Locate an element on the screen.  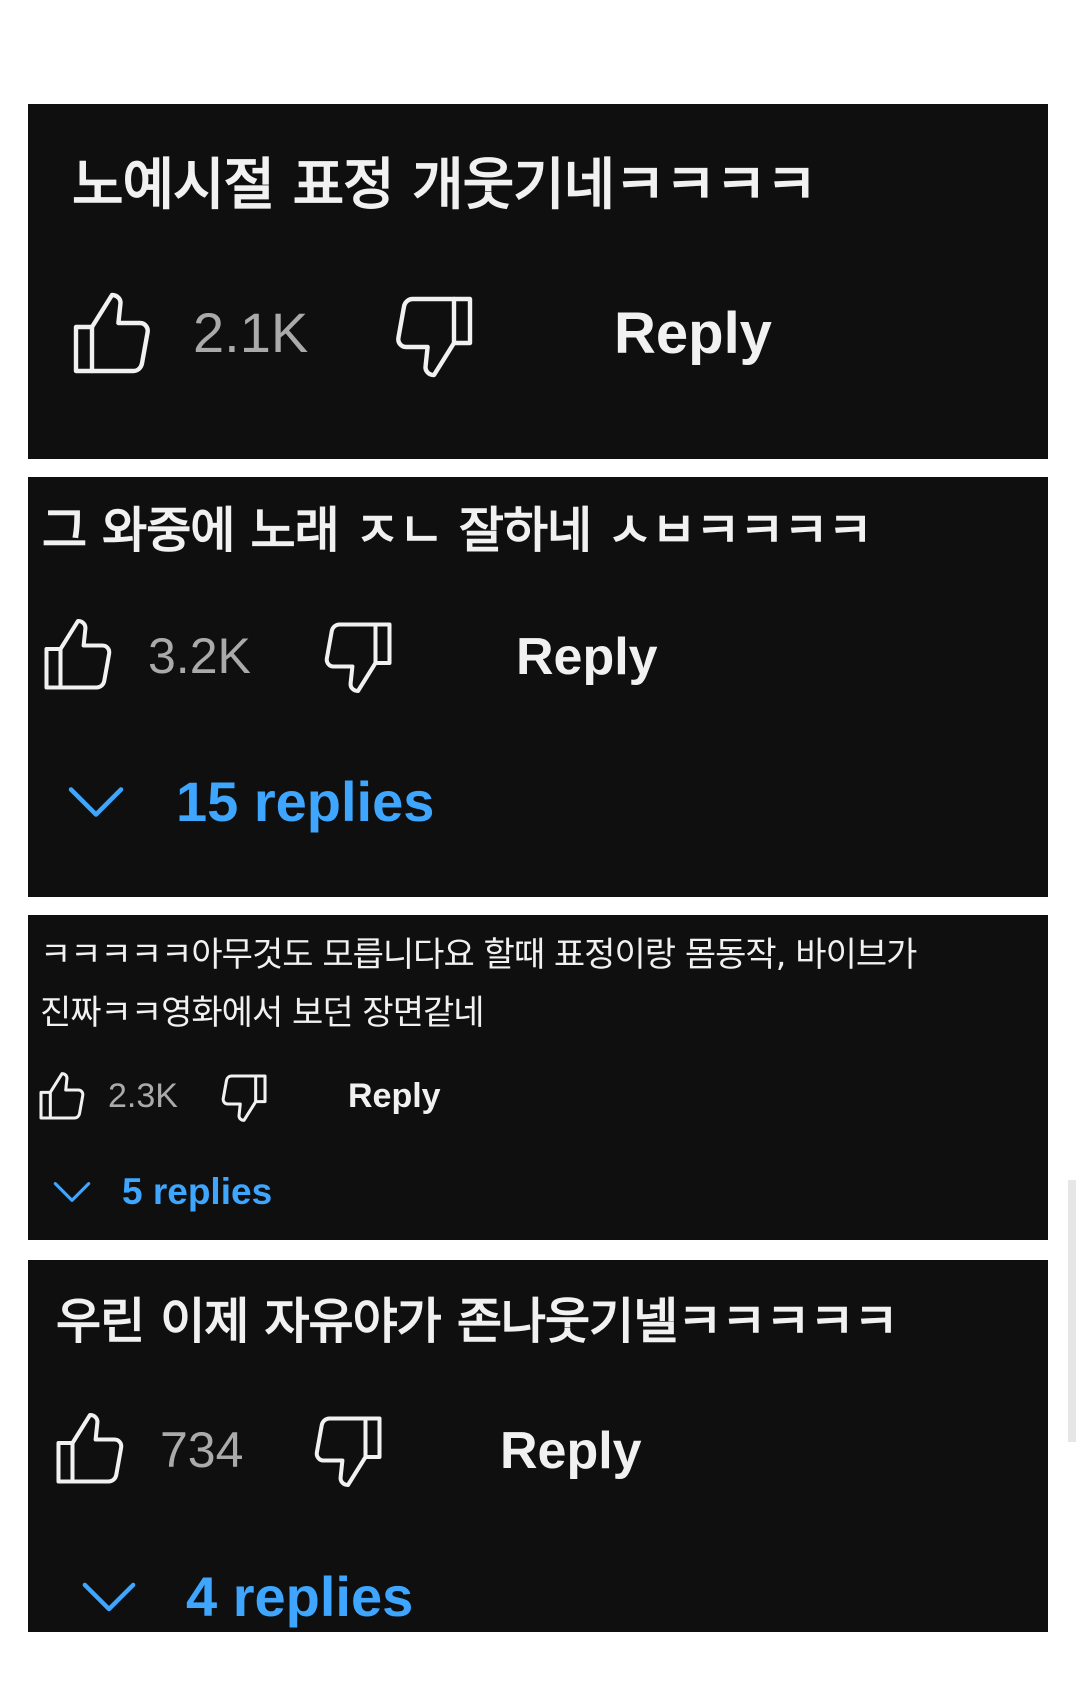
like-count: 2.3K is located at coordinates (143, 1096).